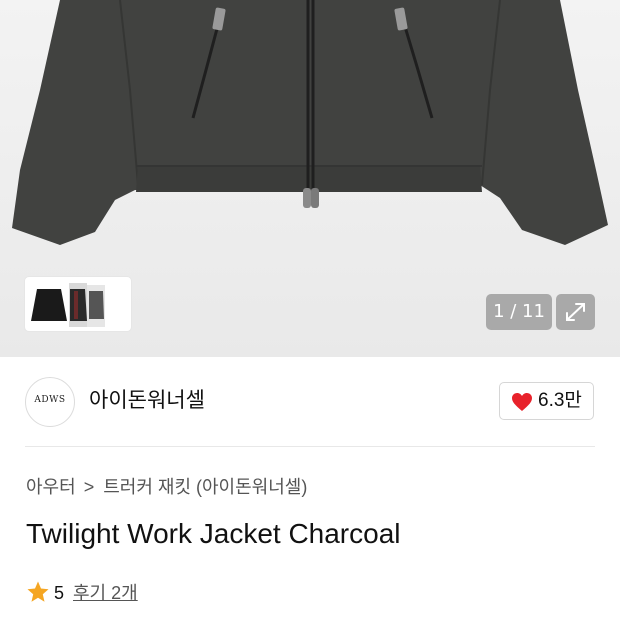 Image resolution: width=620 pixels, height=620 pixels. What do you see at coordinates (67, 304) in the screenshot?
I see `thumbnail-images` at bounding box center [67, 304].